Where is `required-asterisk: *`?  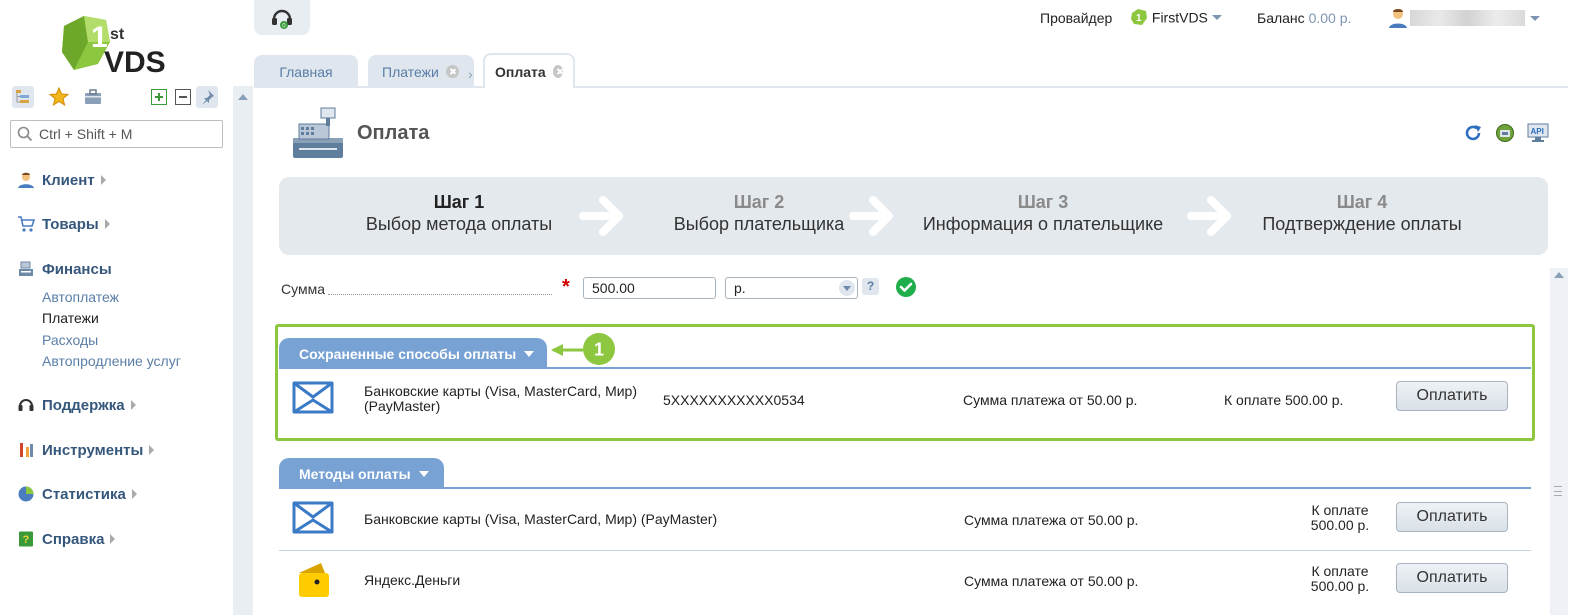 required-asterisk: * is located at coordinates (566, 287).